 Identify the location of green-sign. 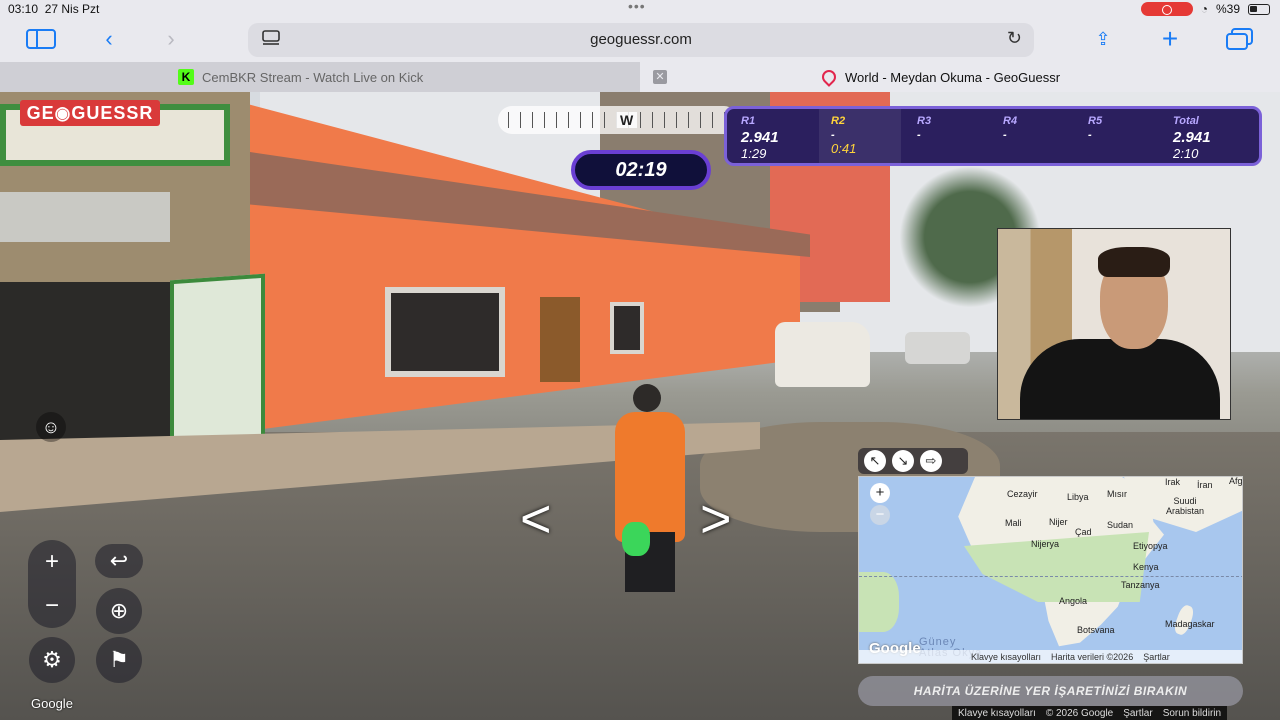
(217, 362).